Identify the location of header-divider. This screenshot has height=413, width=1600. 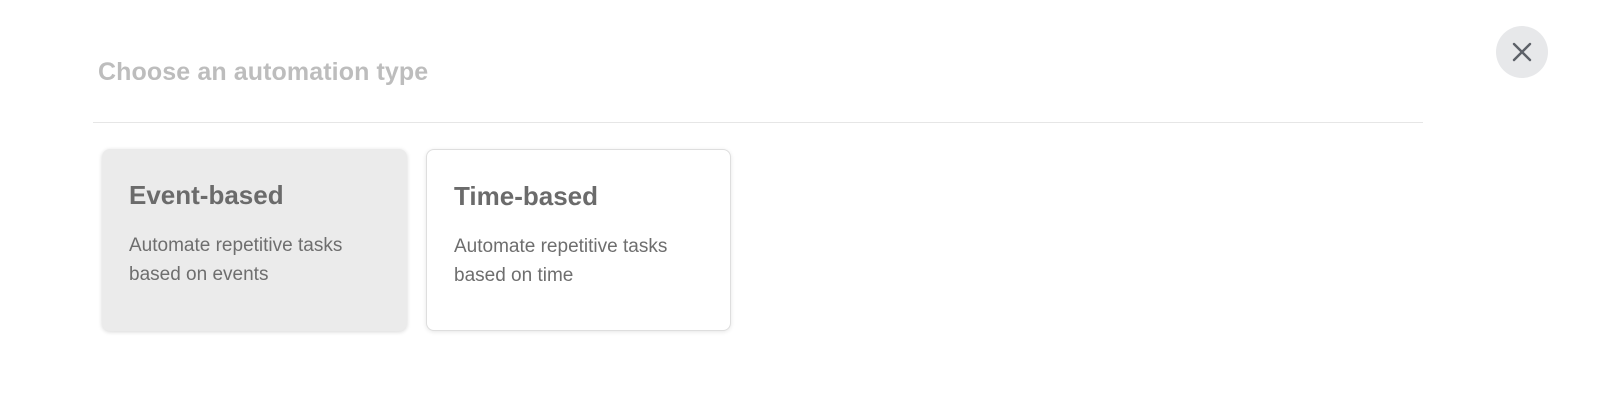
(758, 122).